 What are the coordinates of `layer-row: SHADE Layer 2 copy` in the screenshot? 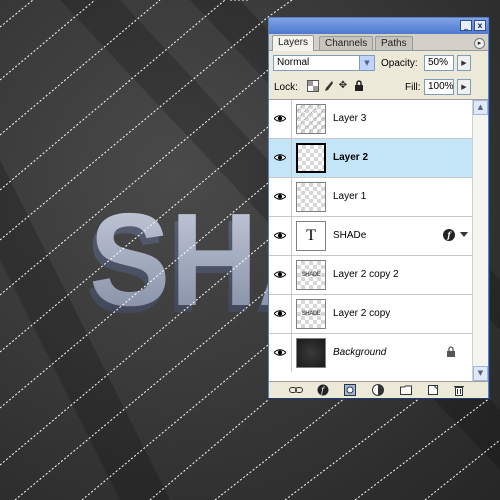 It's located at (370, 314).